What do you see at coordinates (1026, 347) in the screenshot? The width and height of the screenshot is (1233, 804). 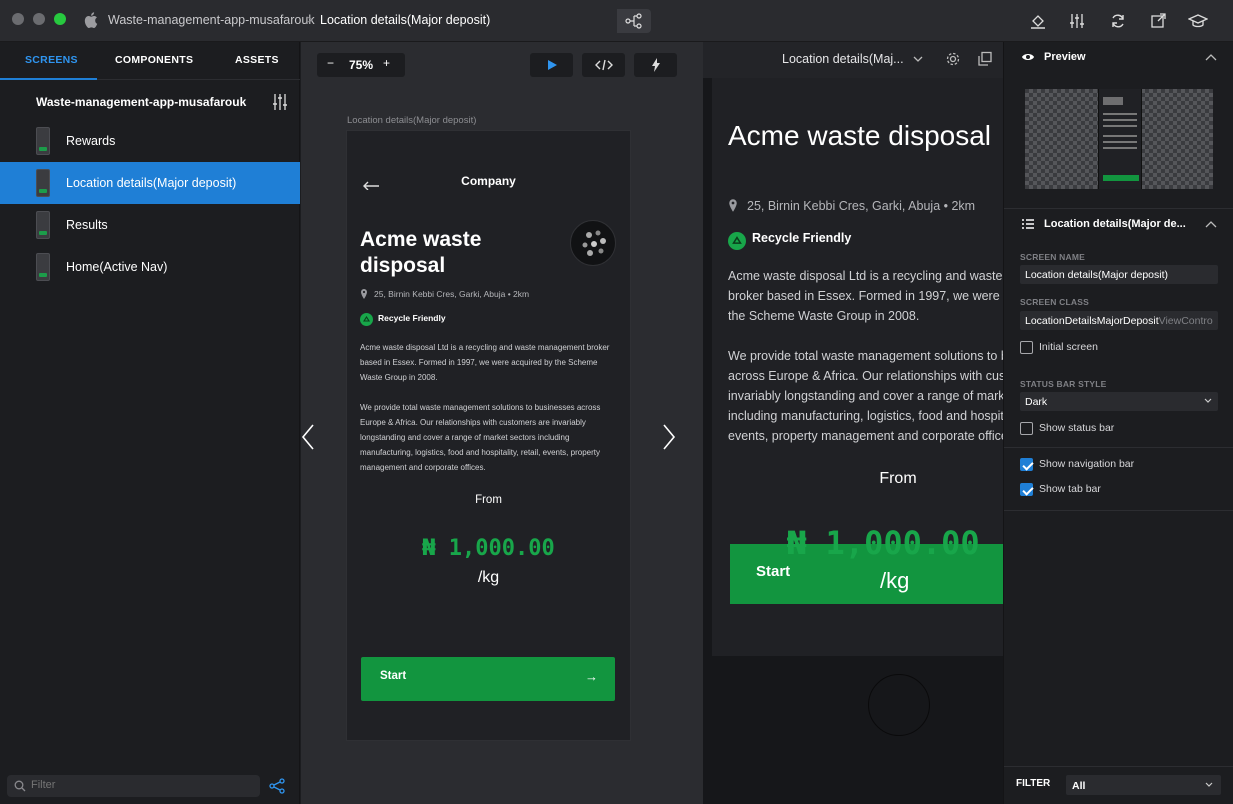 I see `initial-screen-checkbox` at bounding box center [1026, 347].